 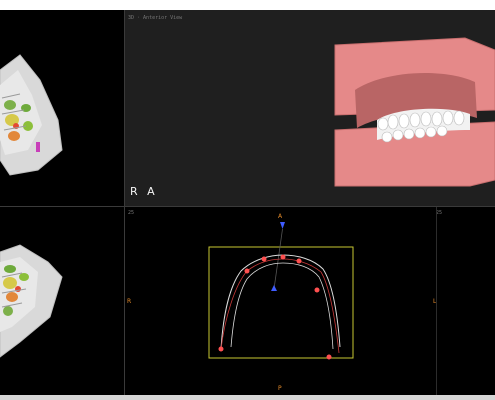 What do you see at coordinates (274, 288) in the screenshot?
I see `axis-marker-center` at bounding box center [274, 288].